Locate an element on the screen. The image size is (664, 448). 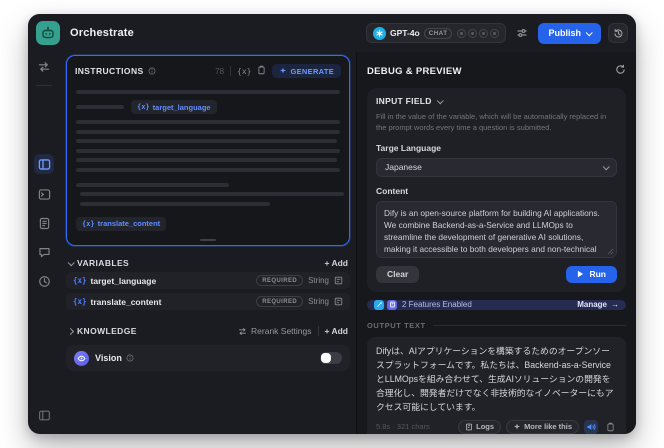
add-knowledge-button: + Add is located at coordinates (337, 331).